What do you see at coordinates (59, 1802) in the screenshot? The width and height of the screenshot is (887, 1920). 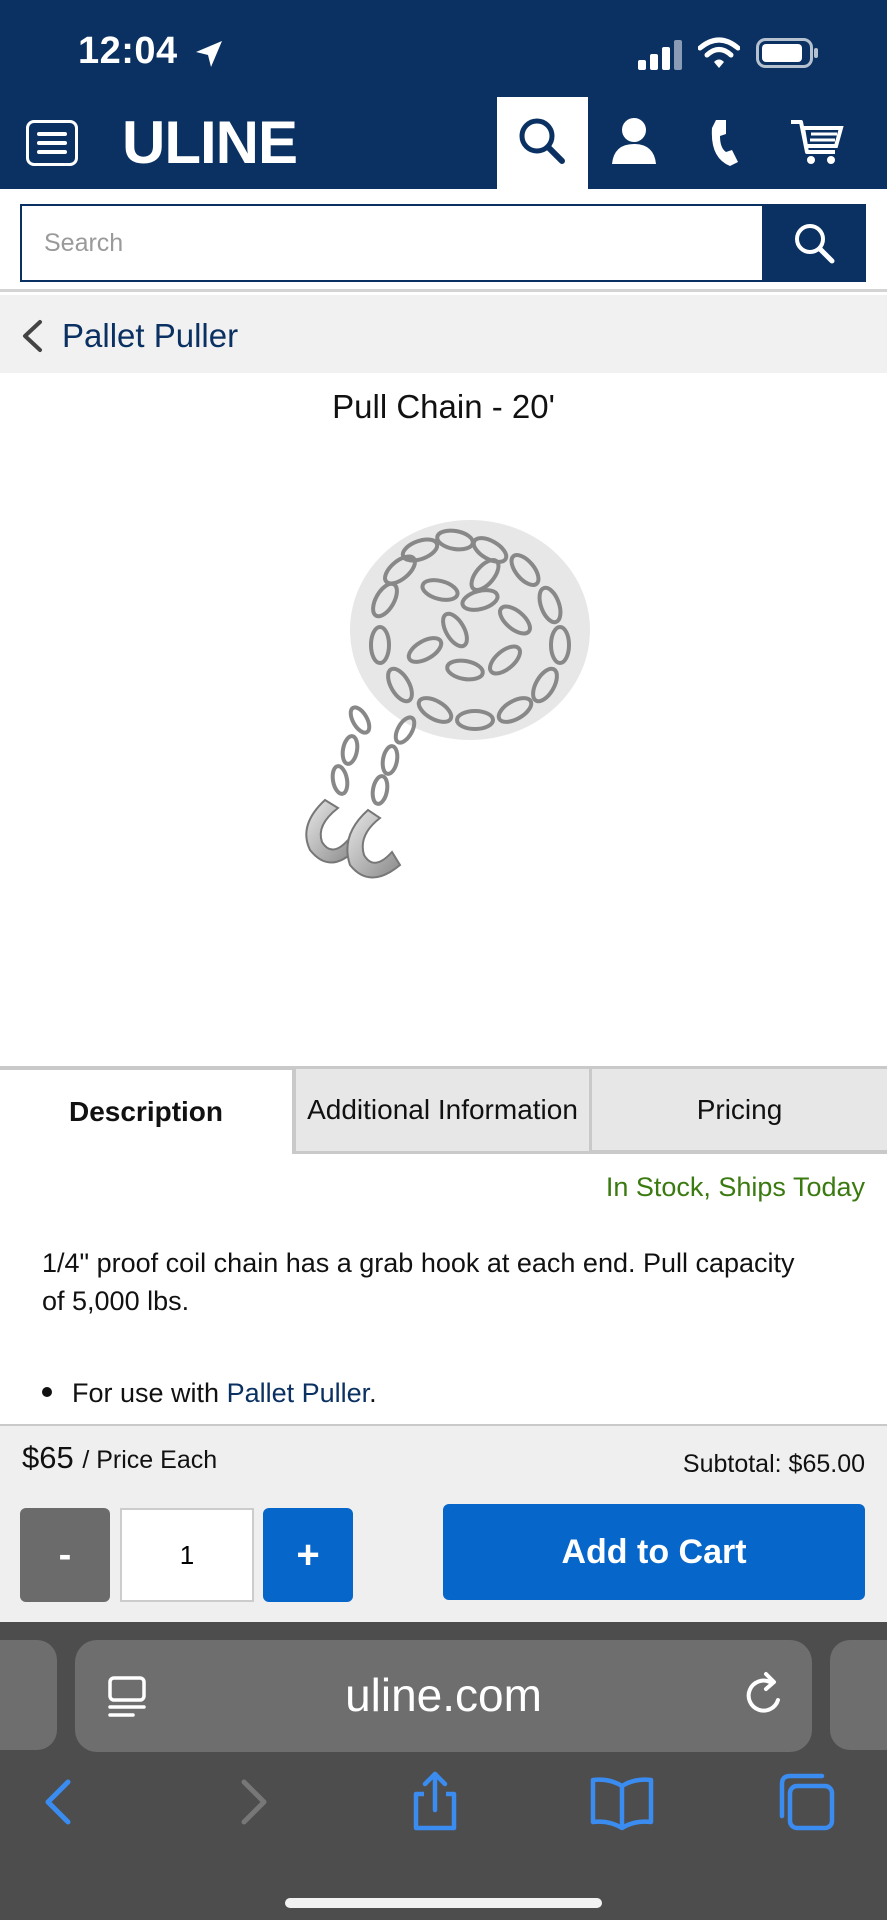 I see `back-icon` at bounding box center [59, 1802].